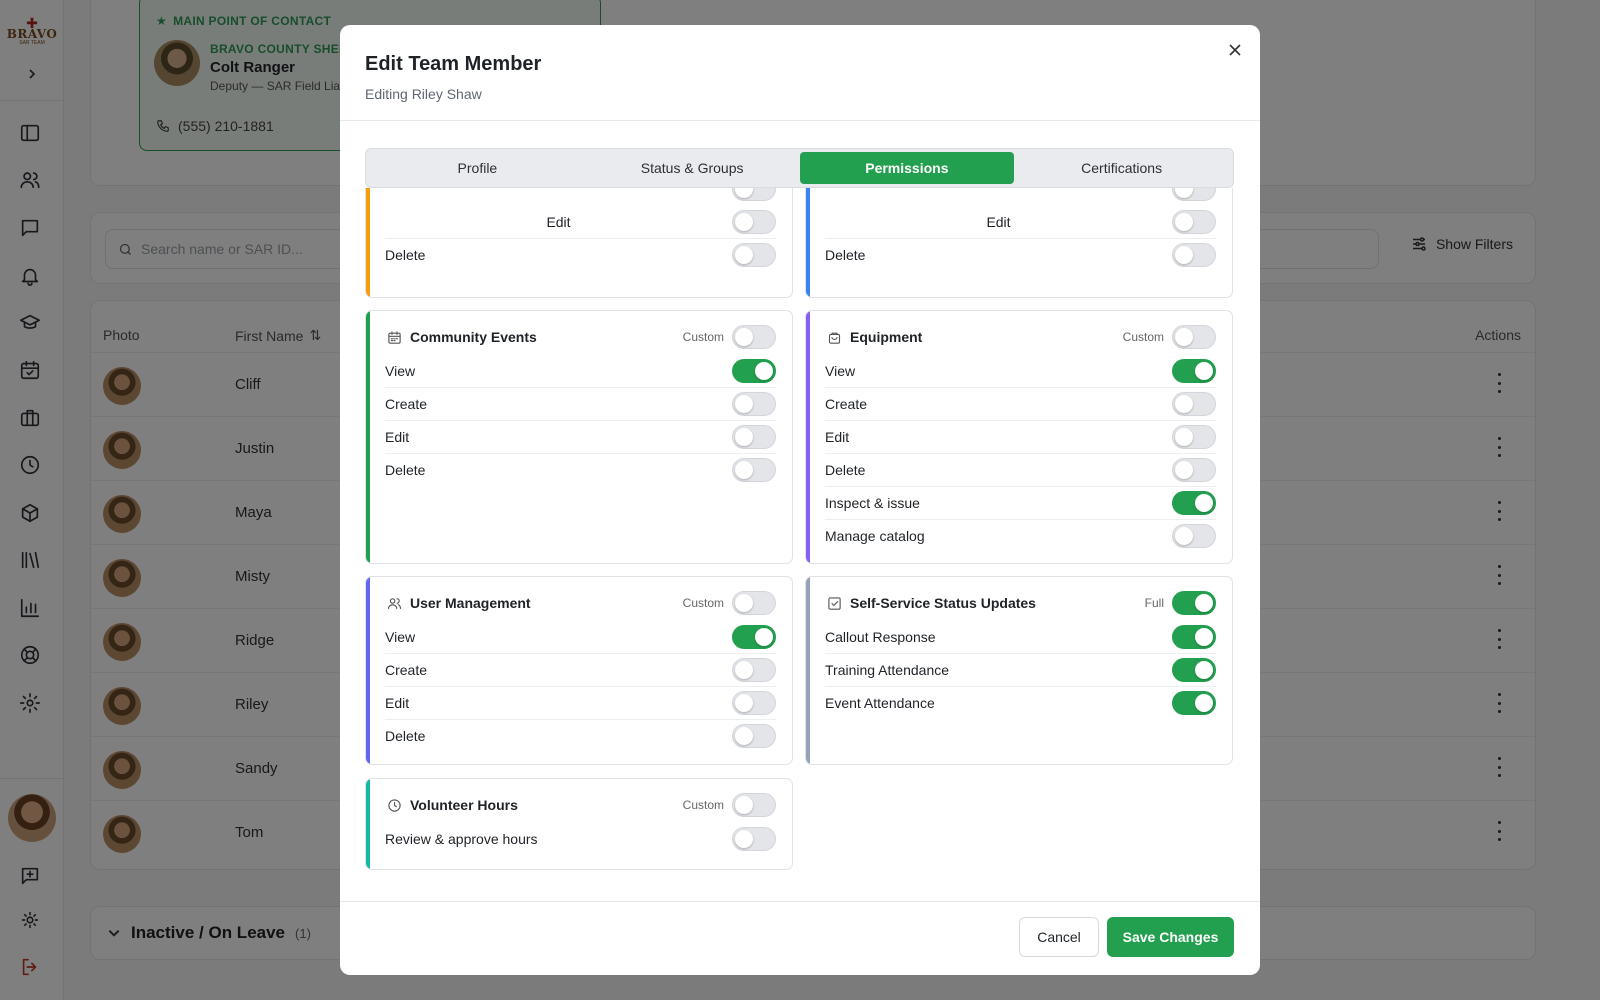 The width and height of the screenshot is (1600, 1000). Describe the element at coordinates (453, 64) in the screenshot. I see `dialog-title: Edit Team Member` at that location.